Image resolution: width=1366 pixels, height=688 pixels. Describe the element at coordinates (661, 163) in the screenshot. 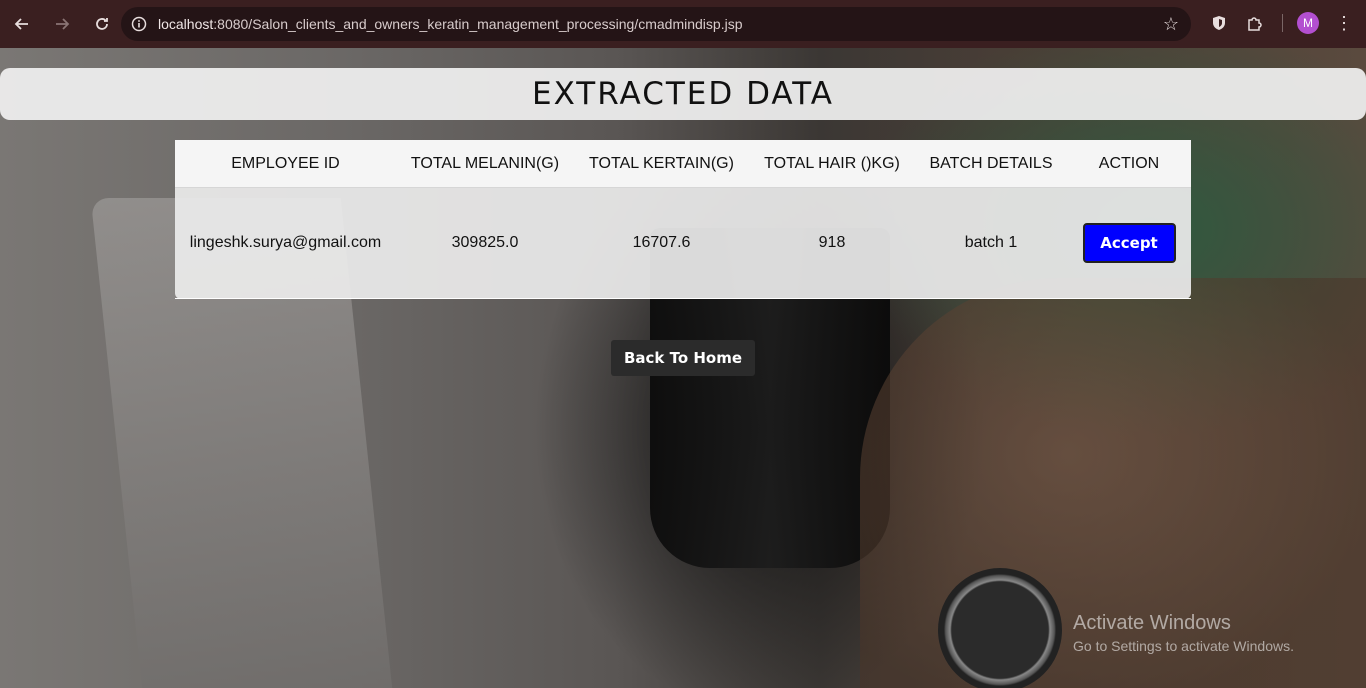

I see `header-total-keratin: TOTAL KERTAIN(G)` at that location.